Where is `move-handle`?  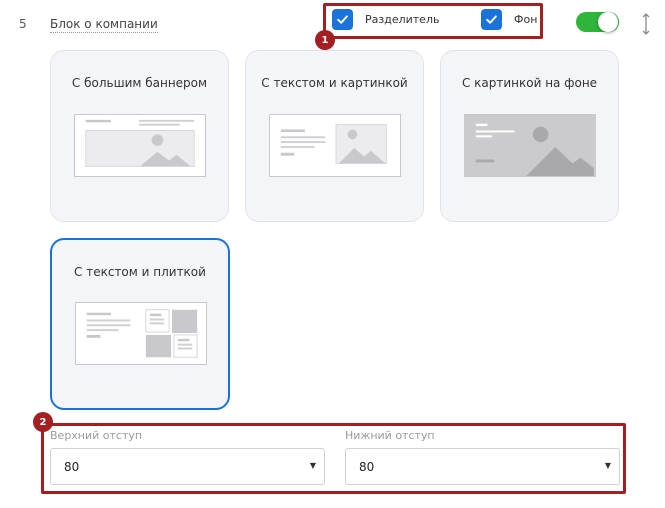 move-handle is located at coordinates (646, 24).